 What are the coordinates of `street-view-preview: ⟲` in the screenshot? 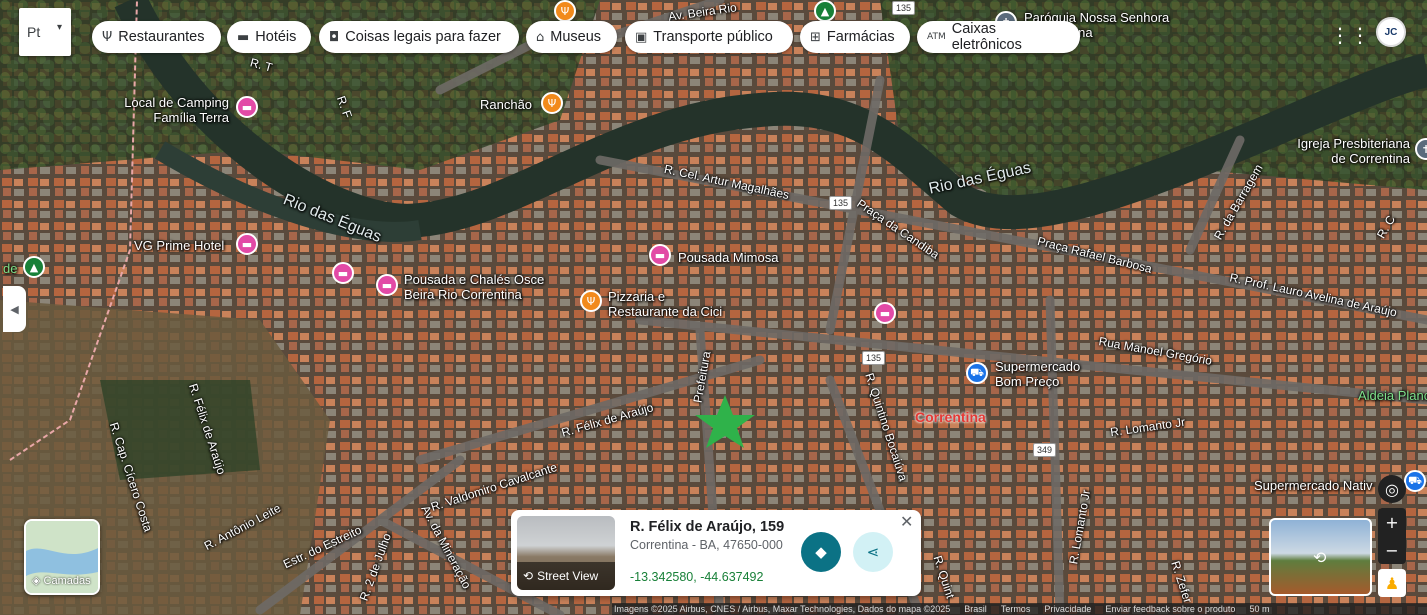 It's located at (1320, 557).